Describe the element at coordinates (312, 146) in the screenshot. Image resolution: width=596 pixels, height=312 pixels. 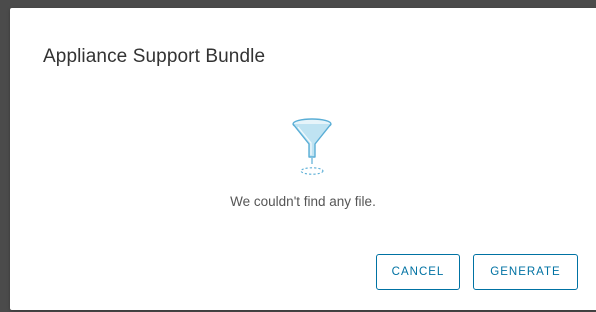
I see `funnel-icon` at that location.